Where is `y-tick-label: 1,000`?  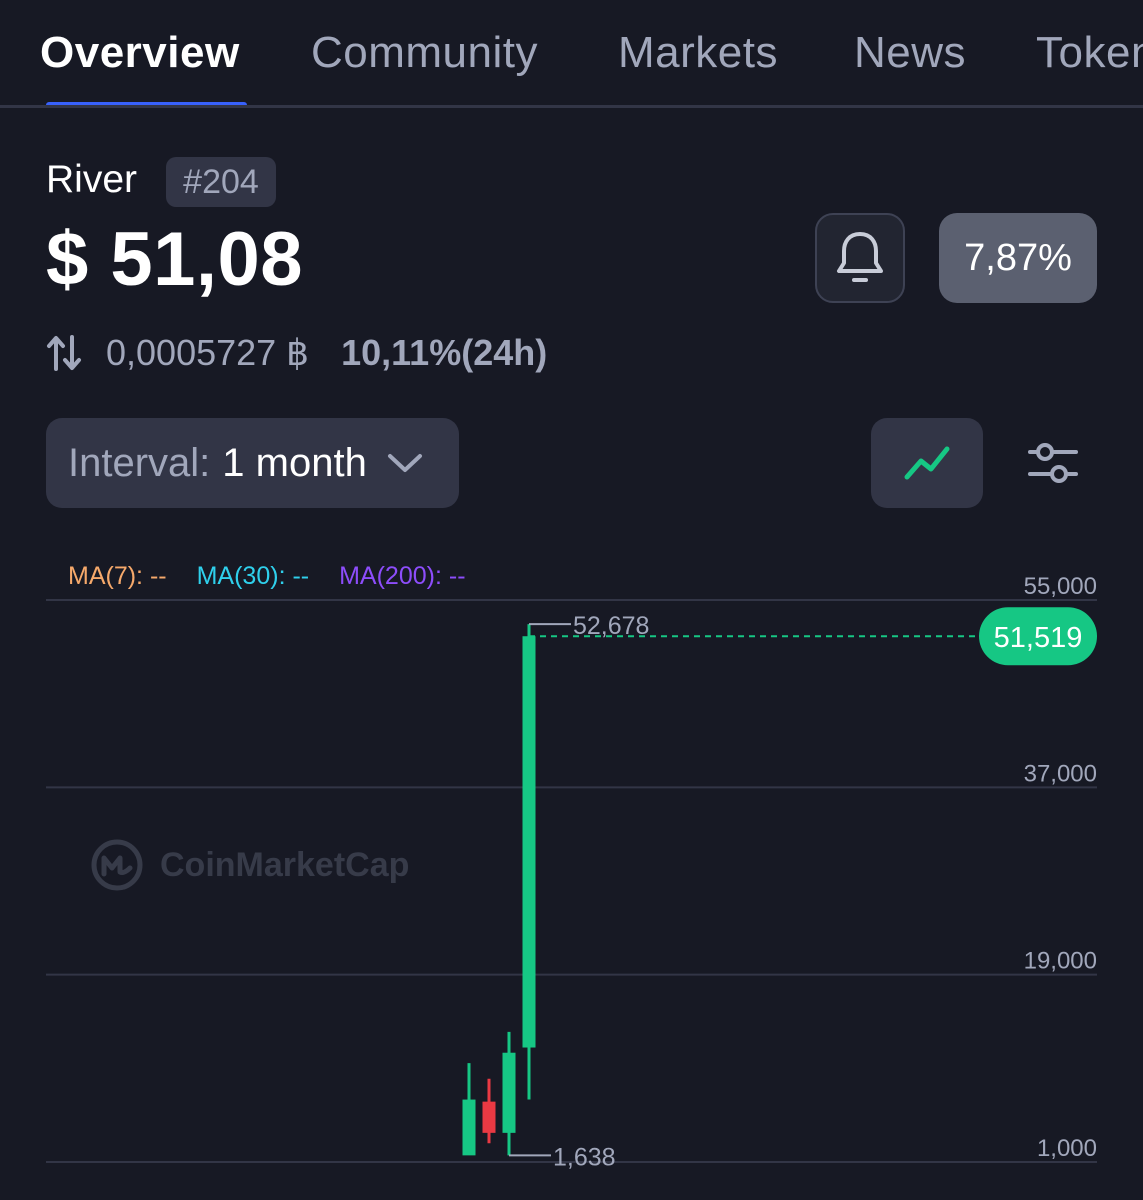 y-tick-label: 1,000 is located at coordinates (1067, 1148).